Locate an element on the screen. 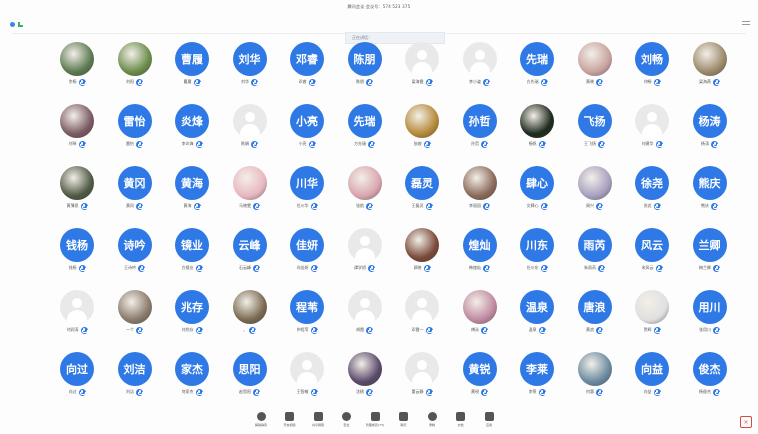 Image resolution: width=758 pixels, height=434 pixels. participant-tile: 用川 张用川 is located at coordinates (710, 315).